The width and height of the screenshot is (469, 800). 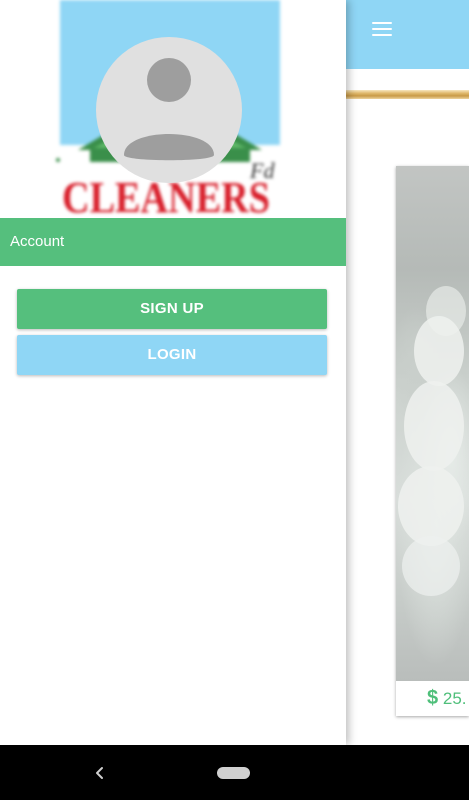 I want to click on default-person-icon, so click(x=169, y=109).